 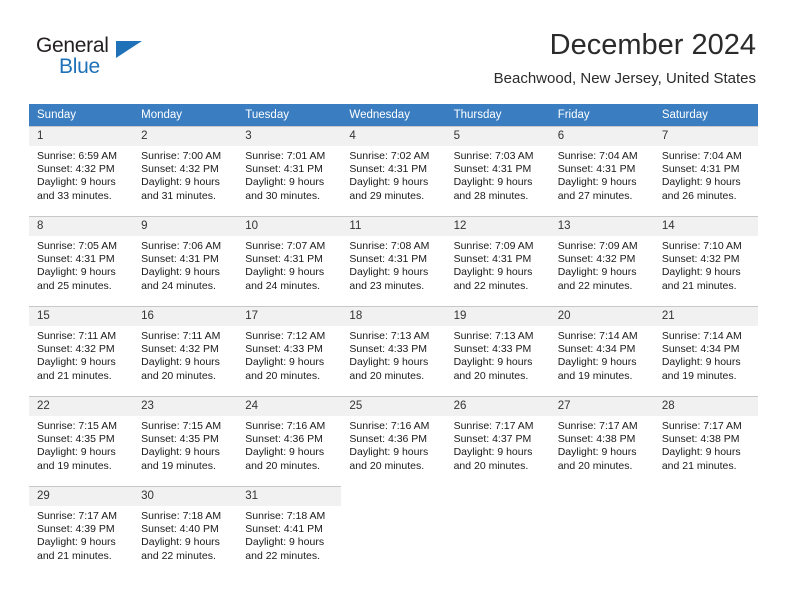 What do you see at coordinates (393, 115) in the screenshot?
I see `weekday-header-wednesday: Wednesday` at bounding box center [393, 115].